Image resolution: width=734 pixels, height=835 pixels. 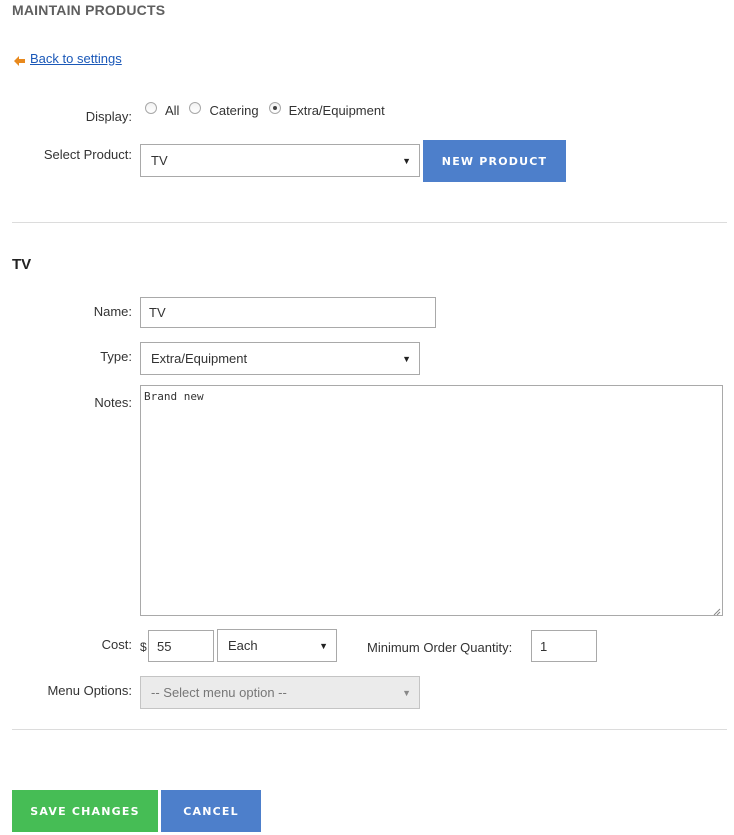 What do you see at coordinates (181, 646) in the screenshot?
I see `cost-input: 55` at bounding box center [181, 646].